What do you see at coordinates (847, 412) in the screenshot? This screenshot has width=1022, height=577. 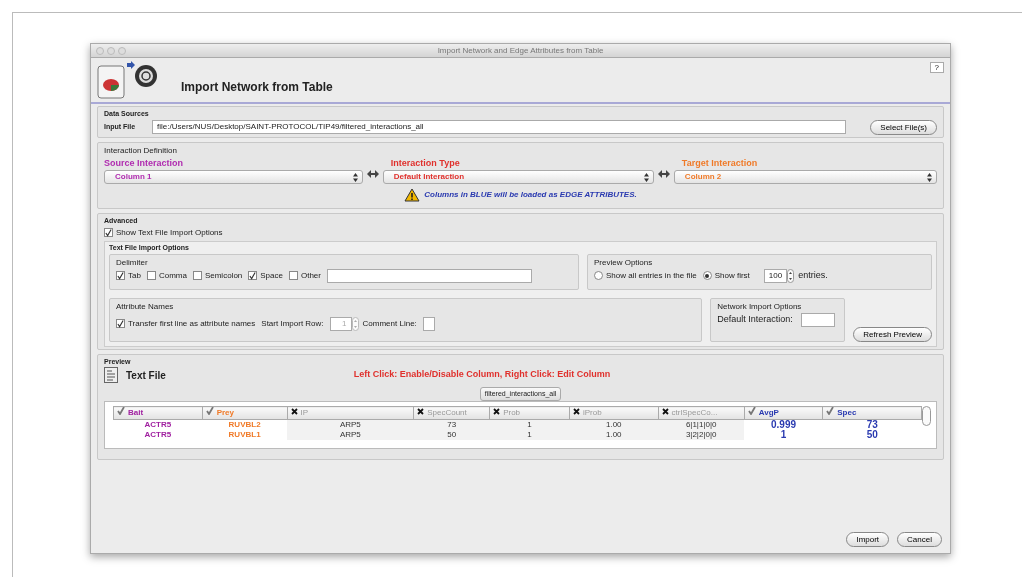 I see `column-header: Spec` at bounding box center [847, 412].